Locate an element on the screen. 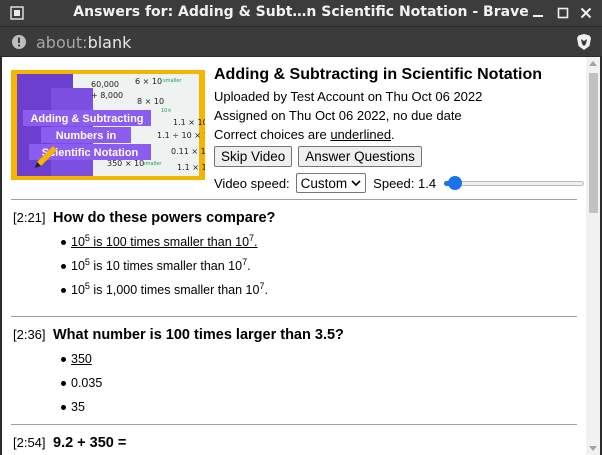 The height and width of the screenshot is (455, 602). answer-choice: 105 is 10 times smaller than 107. is located at coordinates (293, 265).